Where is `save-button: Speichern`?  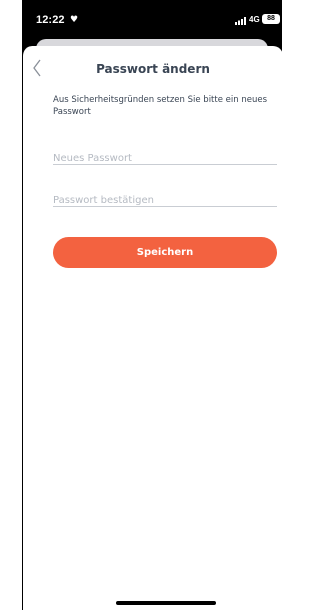
save-button: Speichern is located at coordinates (165, 252).